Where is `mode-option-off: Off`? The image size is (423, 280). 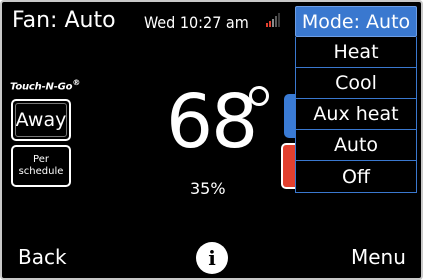 mode-option-off: Off is located at coordinates (356, 176).